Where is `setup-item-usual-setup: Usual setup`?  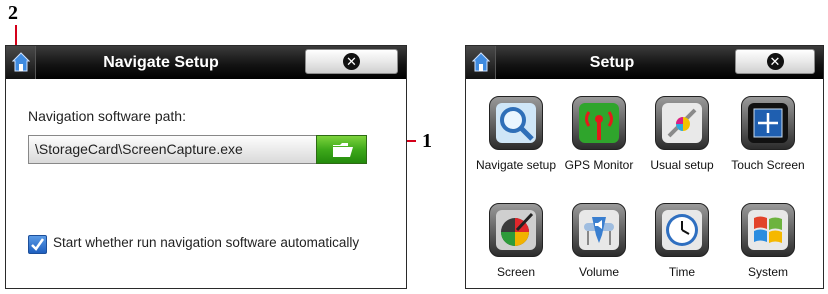 setup-item-usual-setup: Usual setup is located at coordinates (682, 134).